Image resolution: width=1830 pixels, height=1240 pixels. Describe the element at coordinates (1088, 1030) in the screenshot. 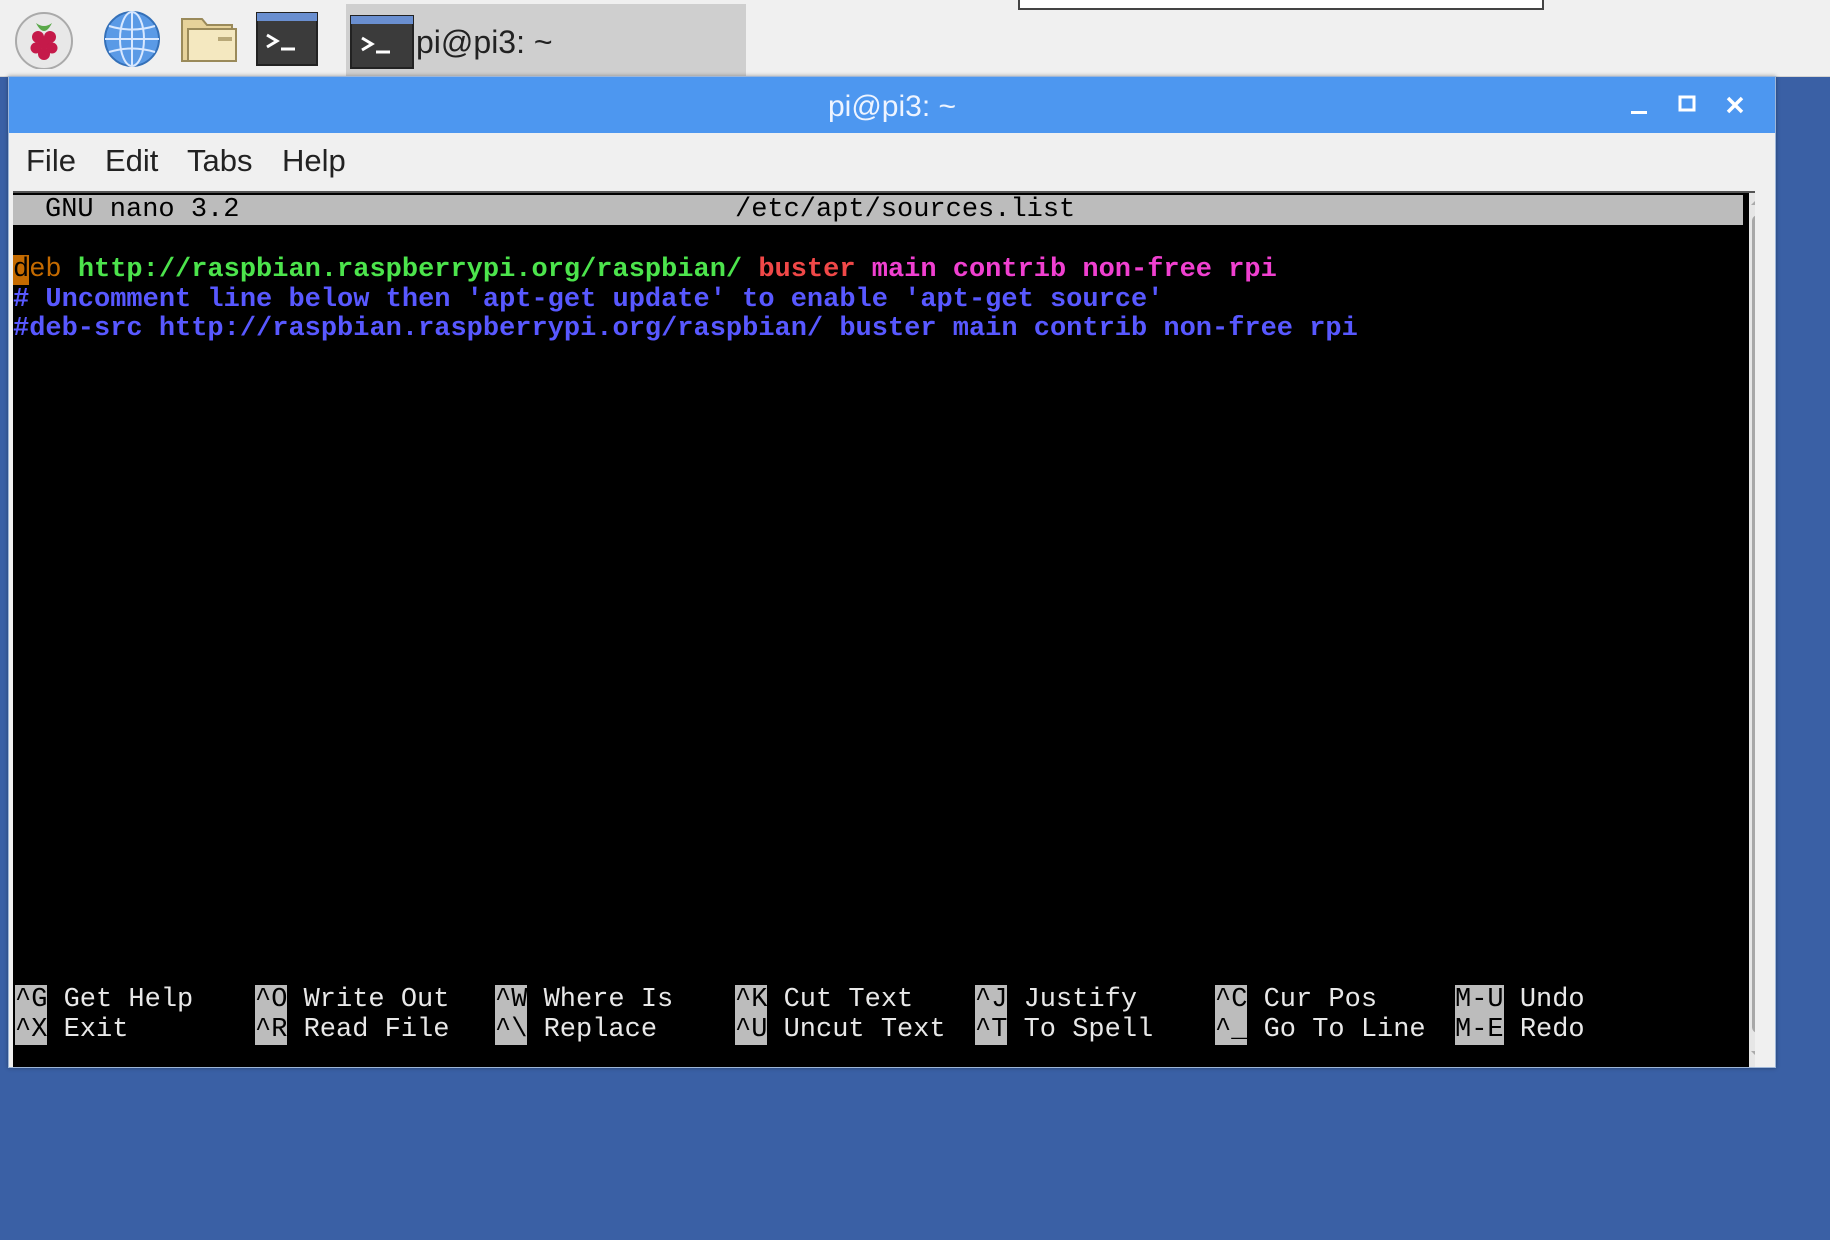

I see `shortcut-label: To Spell` at that location.